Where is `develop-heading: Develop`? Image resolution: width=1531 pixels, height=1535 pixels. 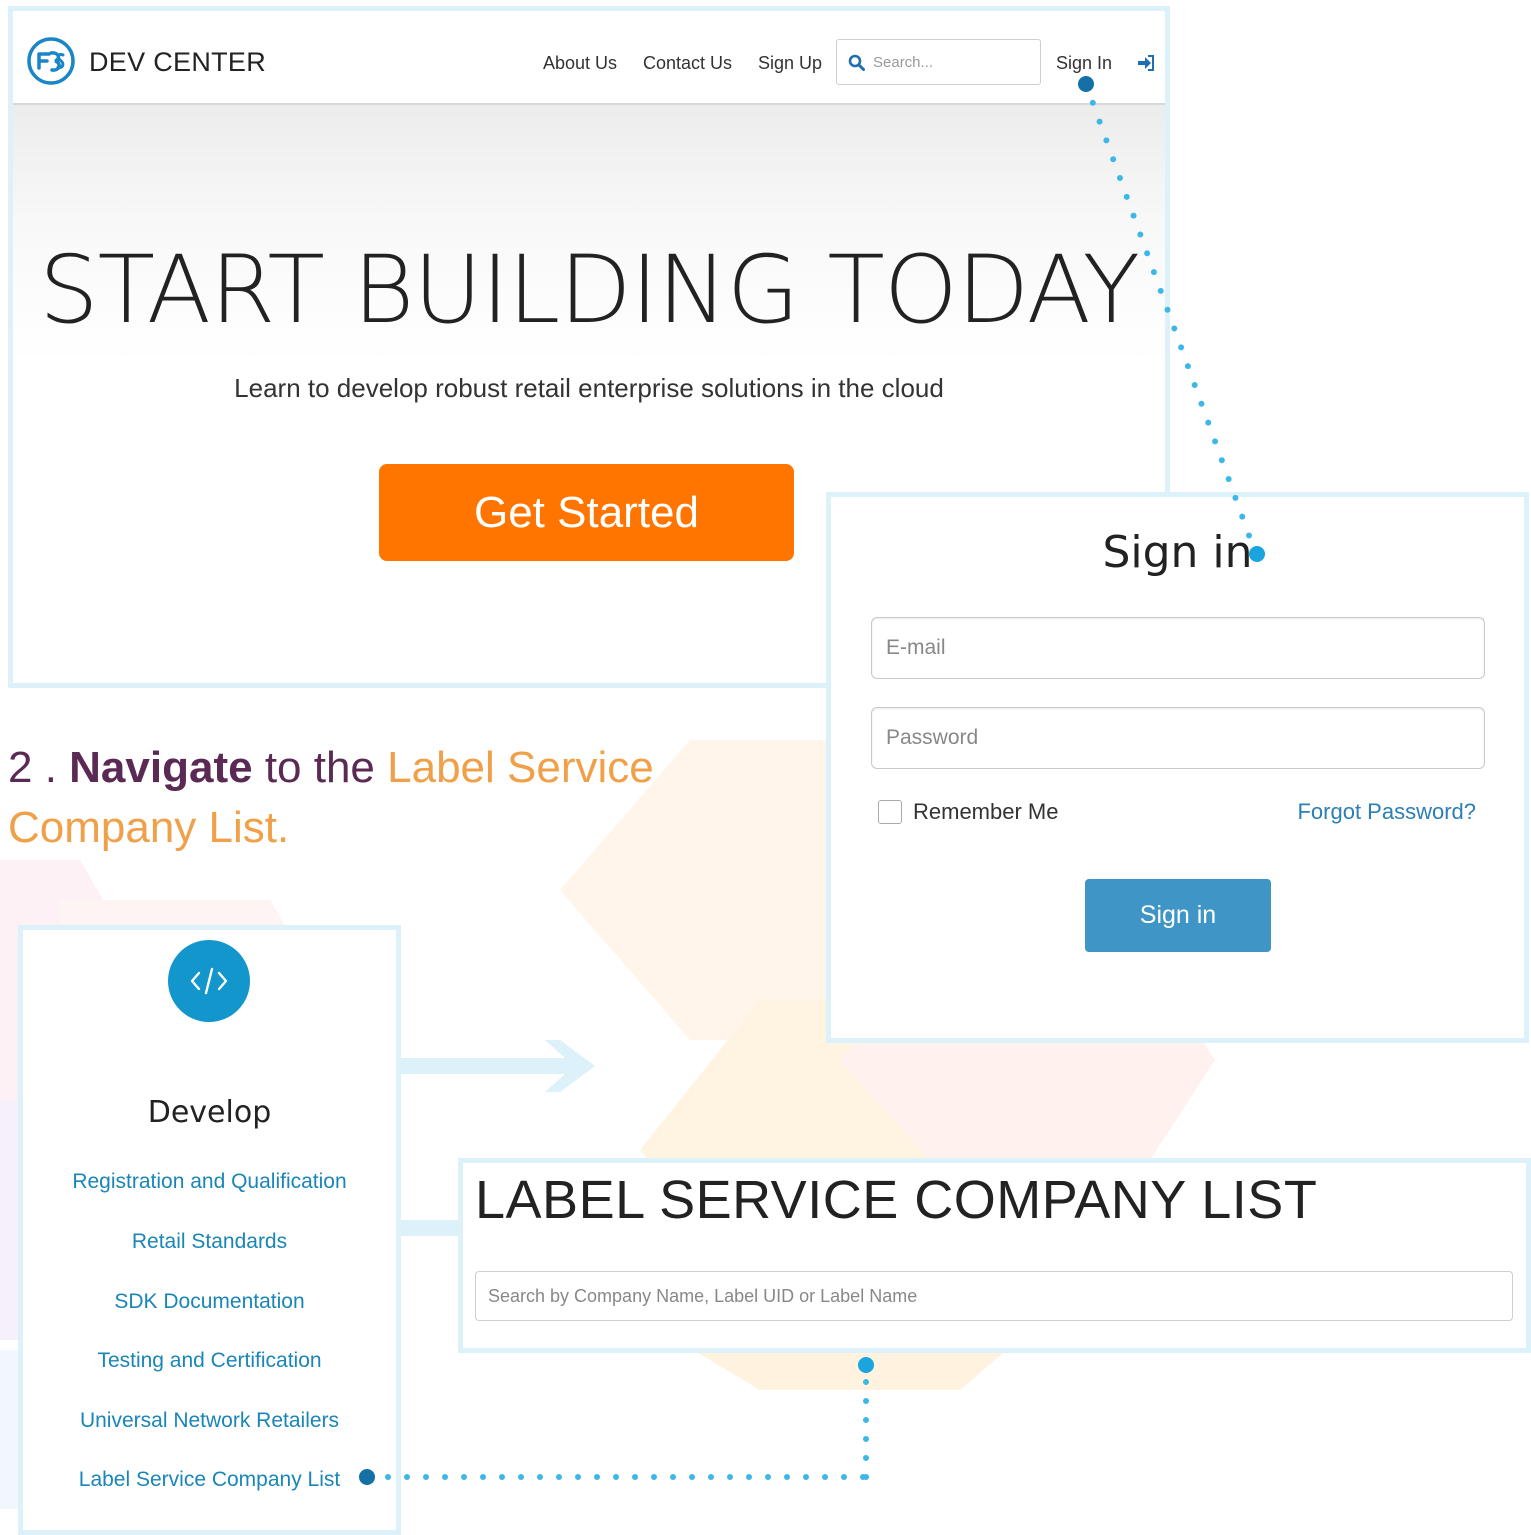
develop-heading: Develop is located at coordinates (209, 1112).